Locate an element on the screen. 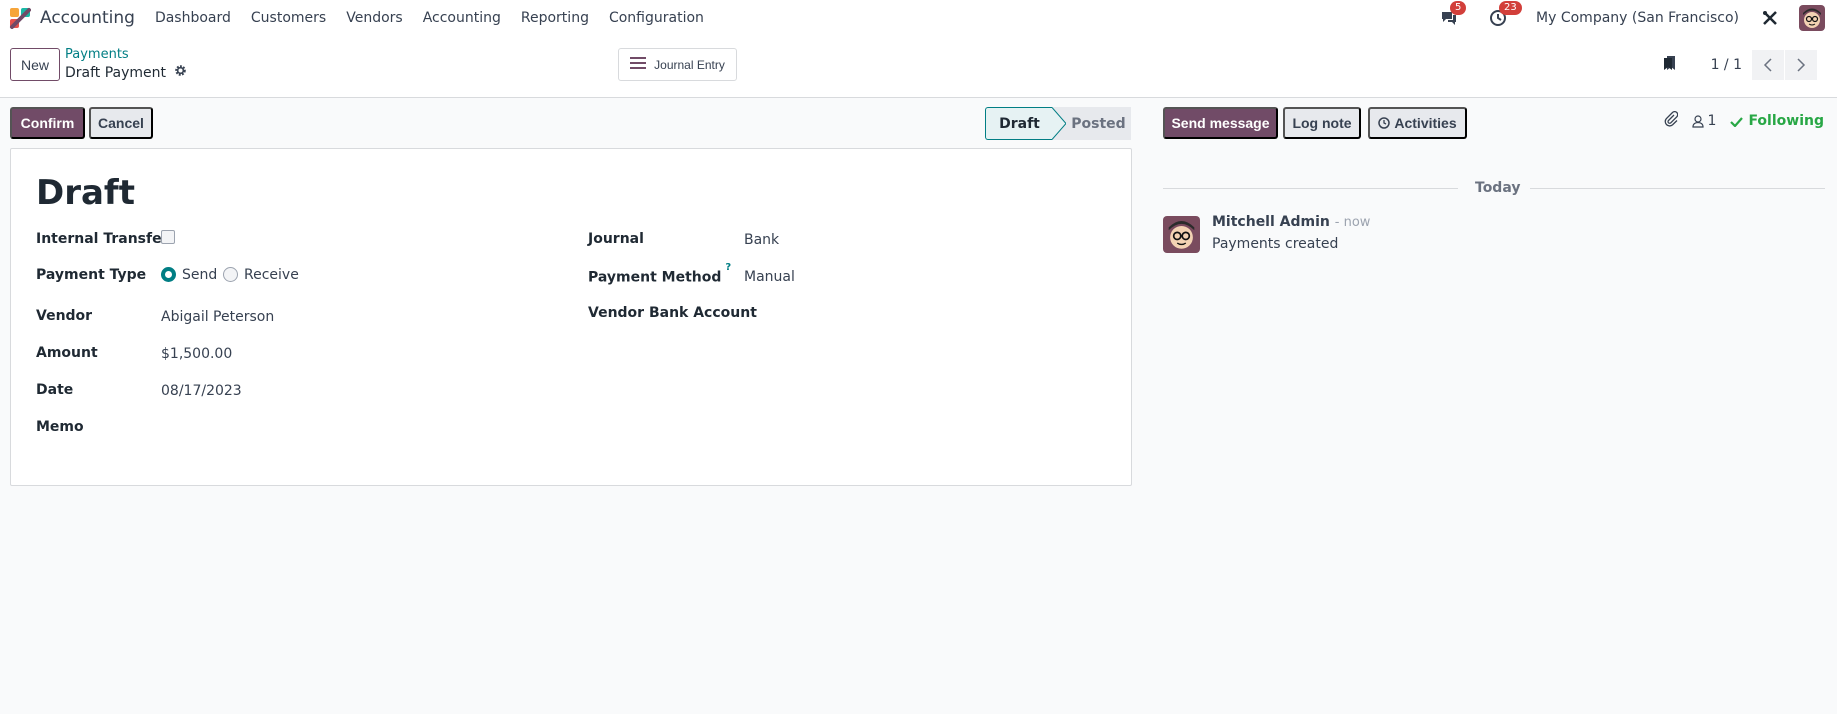 The height and width of the screenshot is (714, 1837). paperclip-icon is located at coordinates (1671, 120).